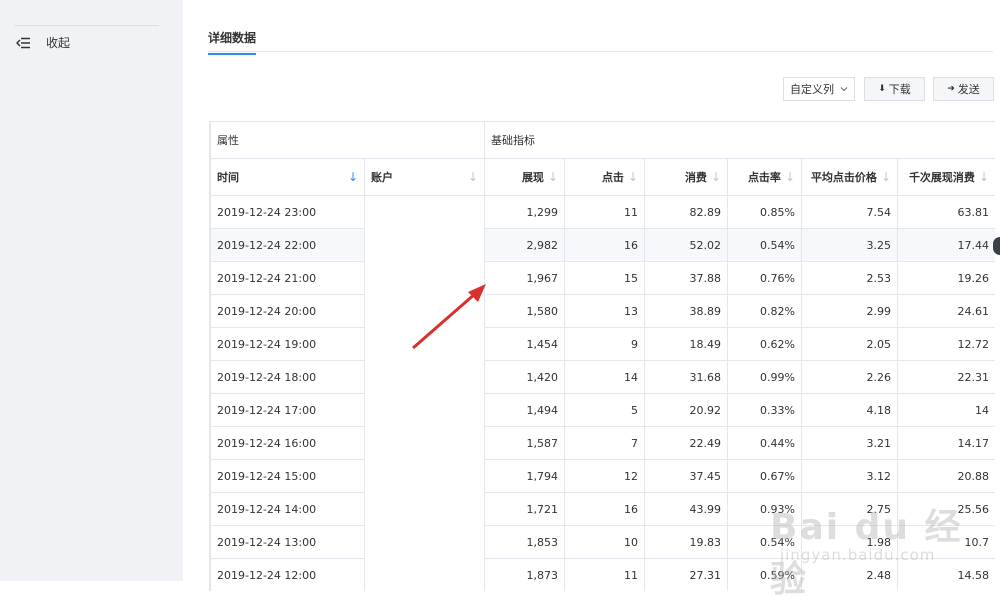  Describe the element at coordinates (963, 89) in the screenshot. I see `send-button: ➜ 发送` at that location.